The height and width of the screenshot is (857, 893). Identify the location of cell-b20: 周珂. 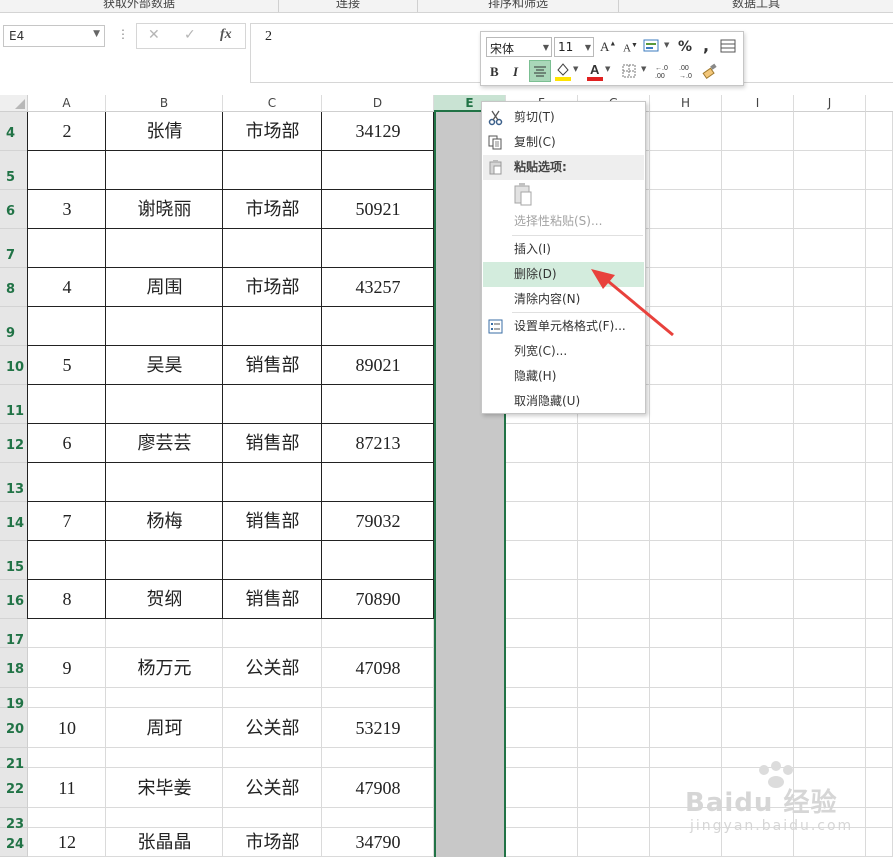
(164, 728).